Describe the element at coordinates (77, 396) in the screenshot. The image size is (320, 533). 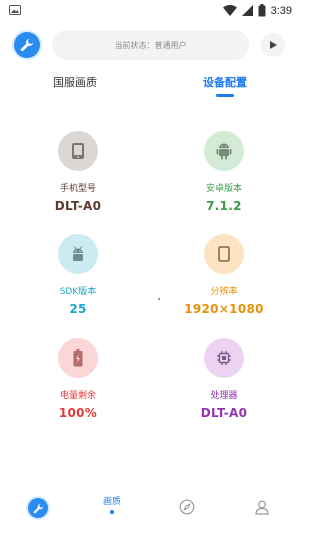
I see `card-label: 电量剩余` at that location.